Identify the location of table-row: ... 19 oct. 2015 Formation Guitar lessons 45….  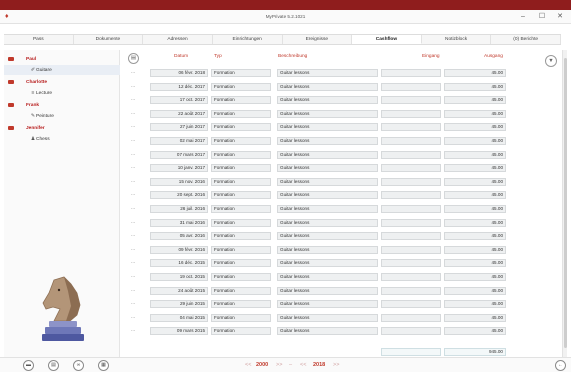
(342, 277).